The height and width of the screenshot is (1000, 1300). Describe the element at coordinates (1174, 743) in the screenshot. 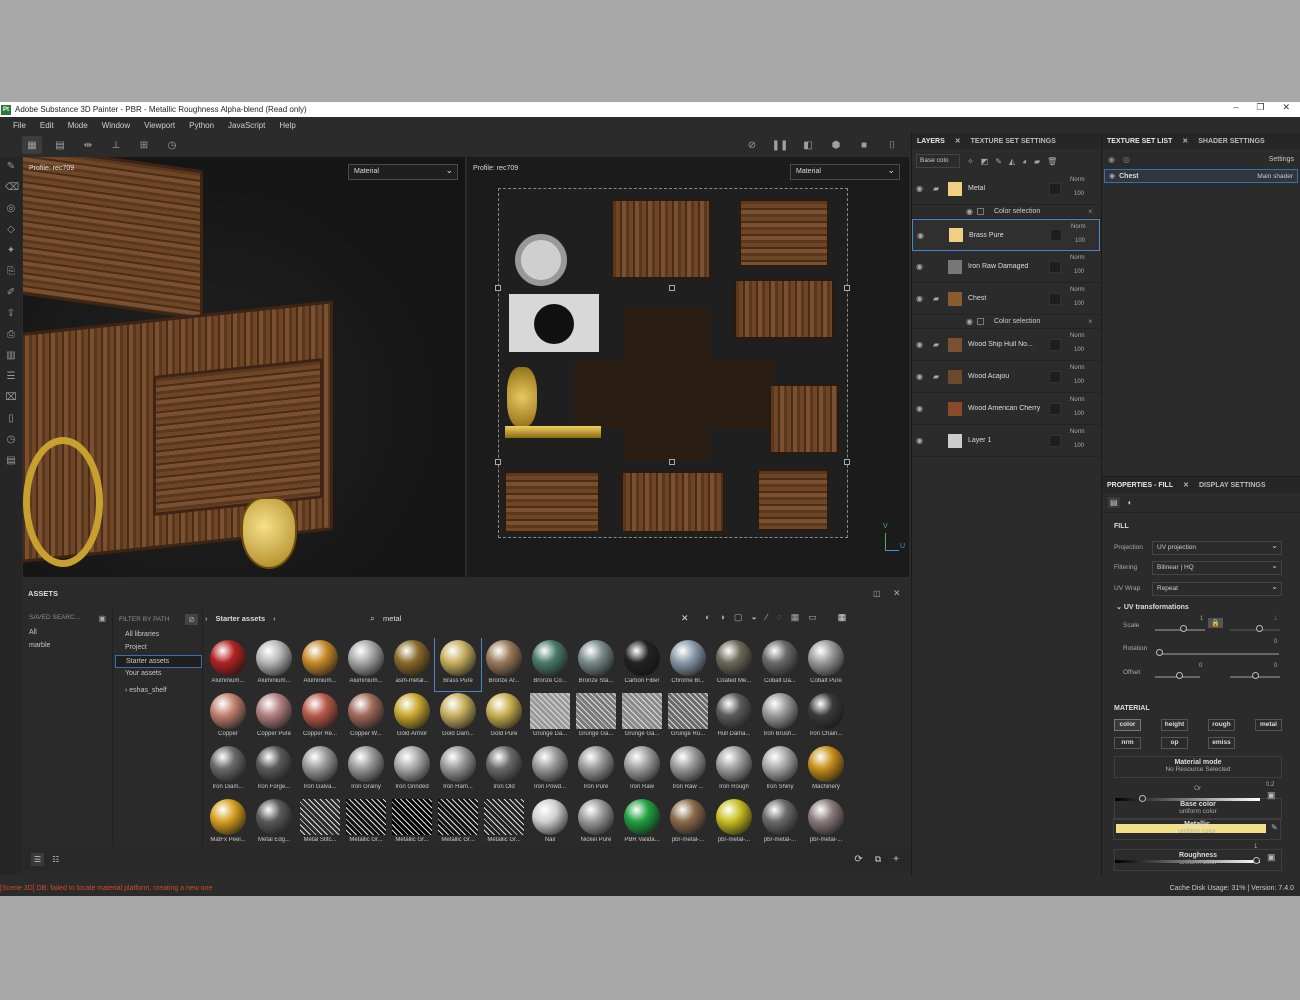

I see `channel-op-button: op` at that location.